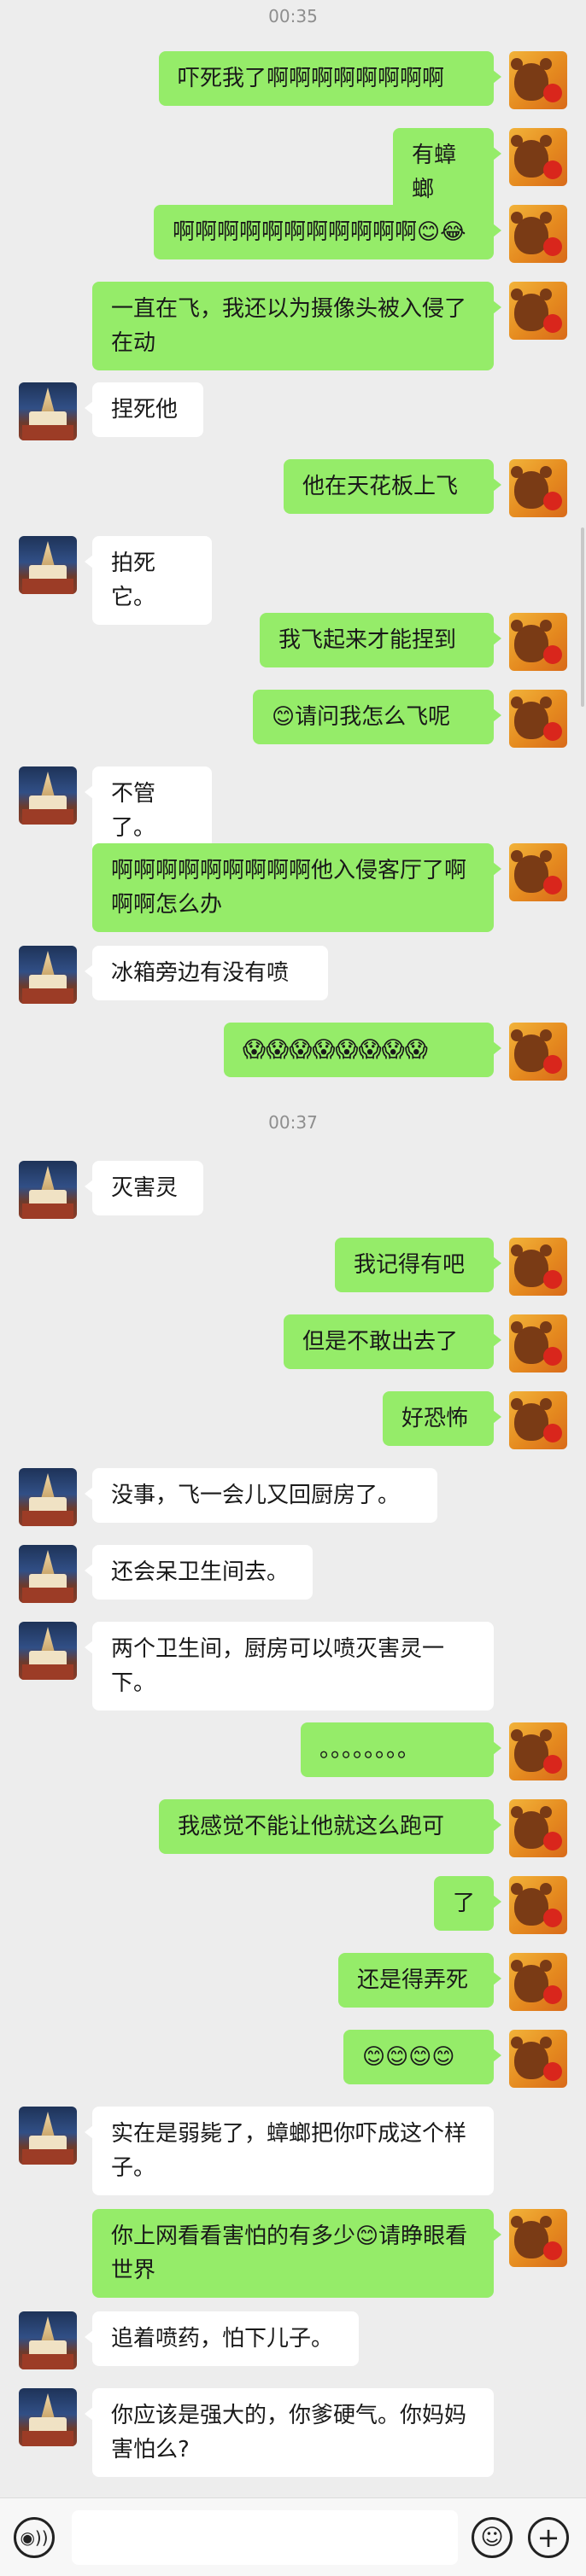  I want to click on voice-input-button: ◉)), so click(34, 2537).